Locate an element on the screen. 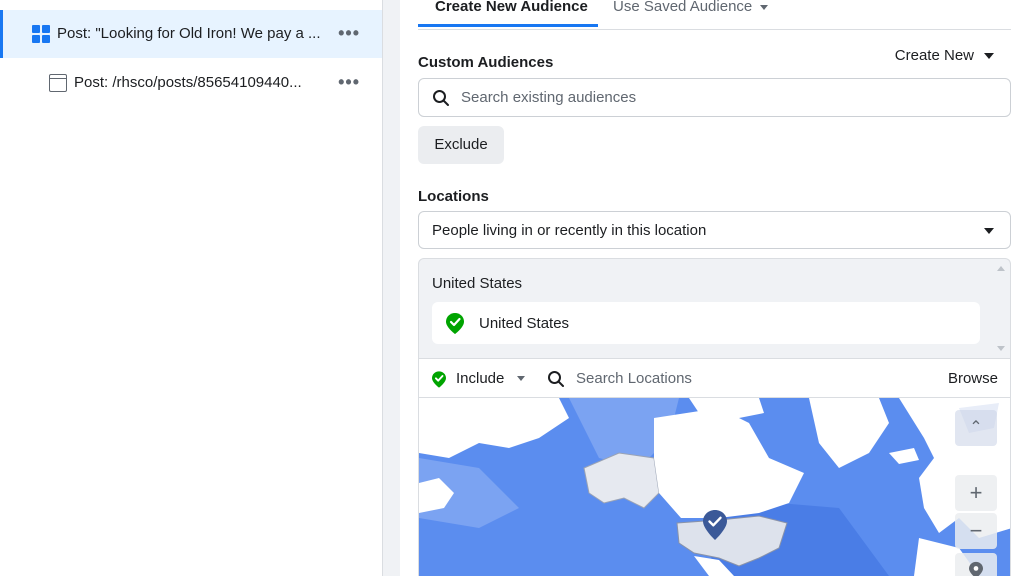  audience-tabs: Create New Audience Use Saved Audience is located at coordinates (714, 15).